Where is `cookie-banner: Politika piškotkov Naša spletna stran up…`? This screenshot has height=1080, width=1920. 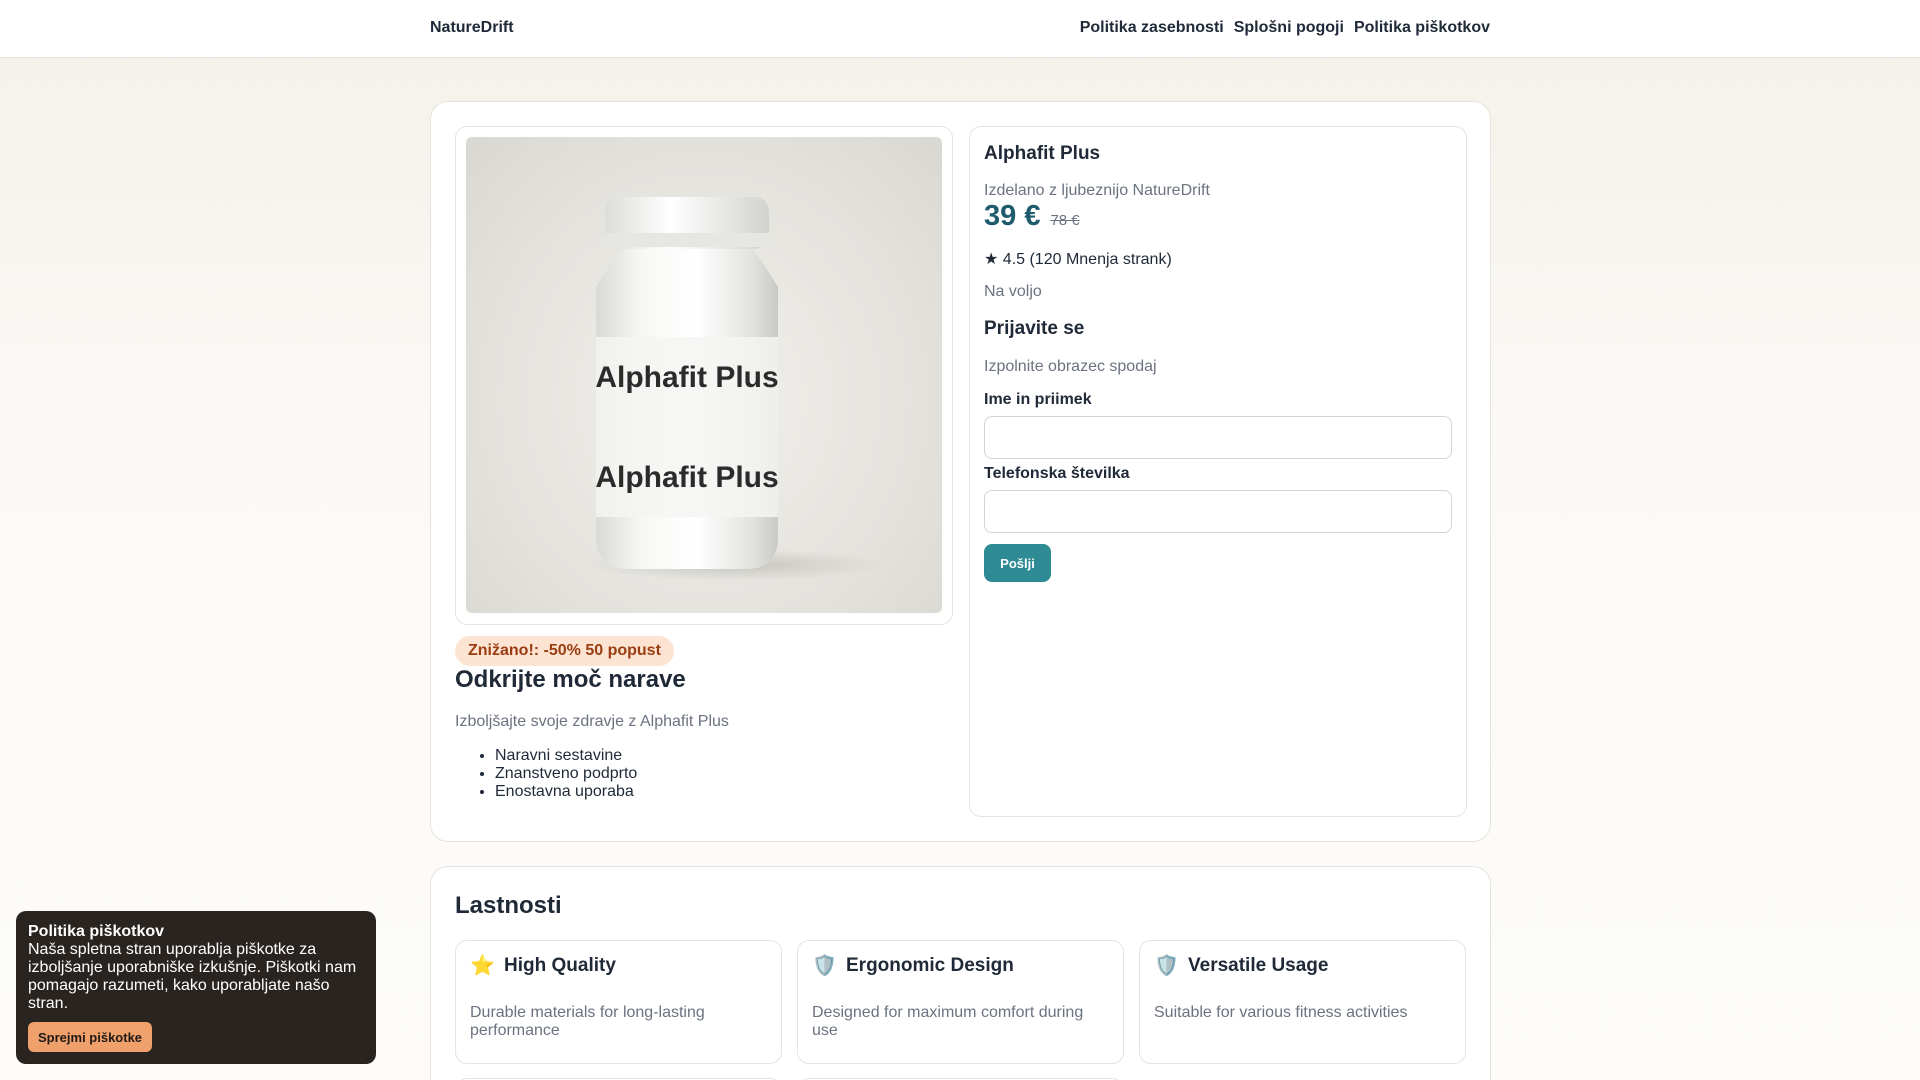
cookie-banner: Politika piškotkov Naša spletna stran up… is located at coordinates (196, 987).